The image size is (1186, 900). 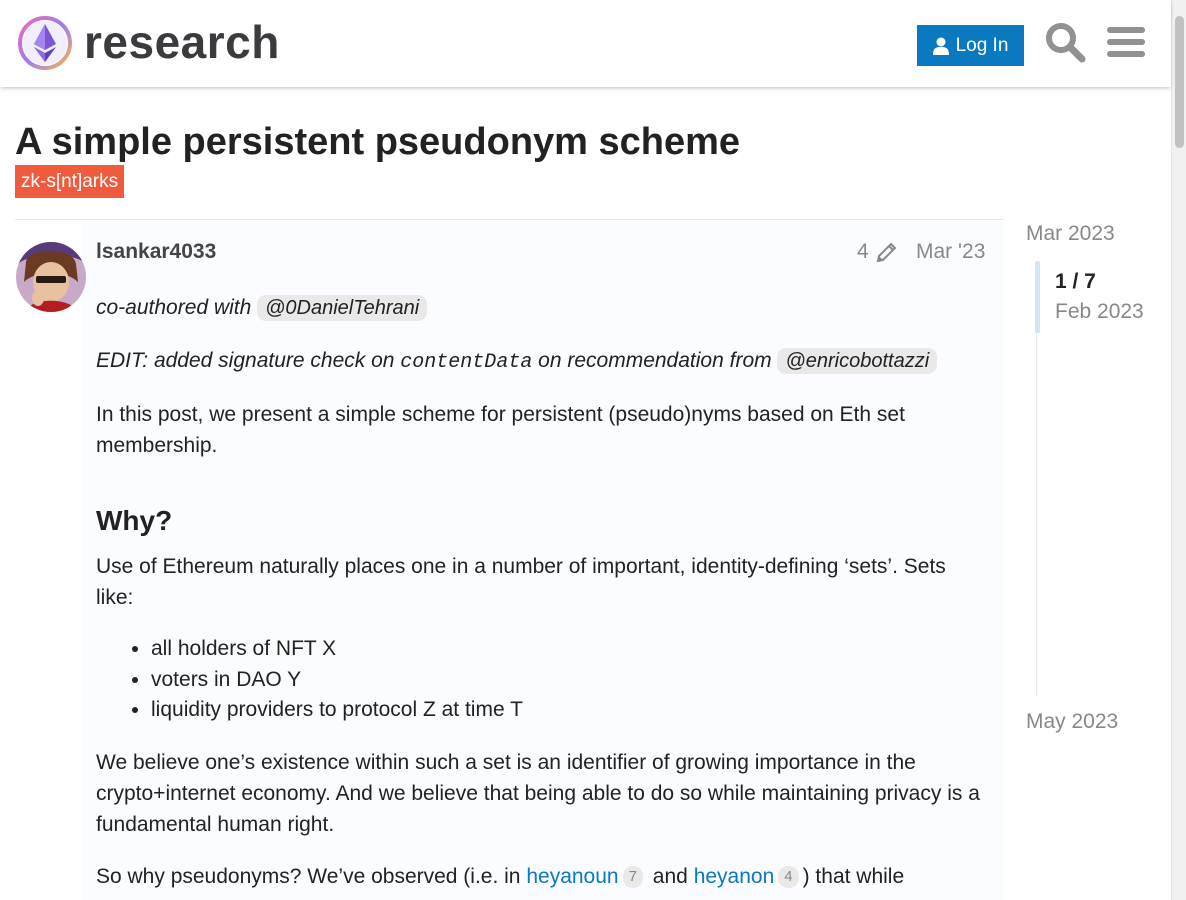 I want to click on timeline-current-date: Feb 2023, so click(x=1099, y=311).